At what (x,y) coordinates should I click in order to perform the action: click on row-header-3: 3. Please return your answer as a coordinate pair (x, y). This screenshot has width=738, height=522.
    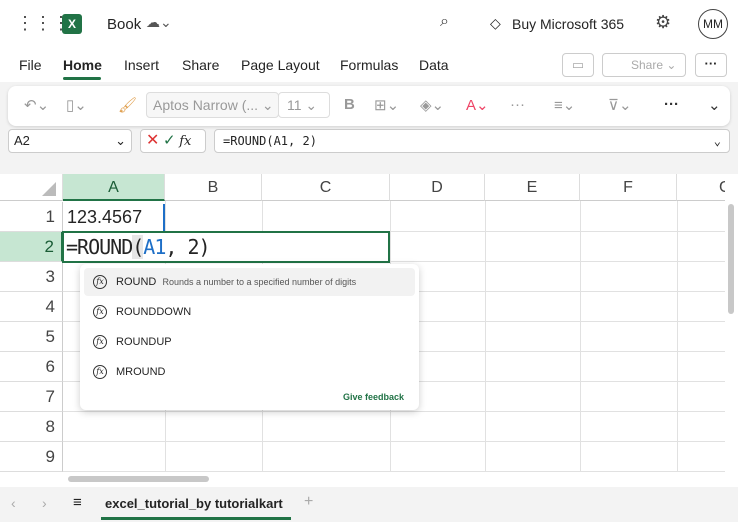
    Looking at the image, I should click on (31, 277).